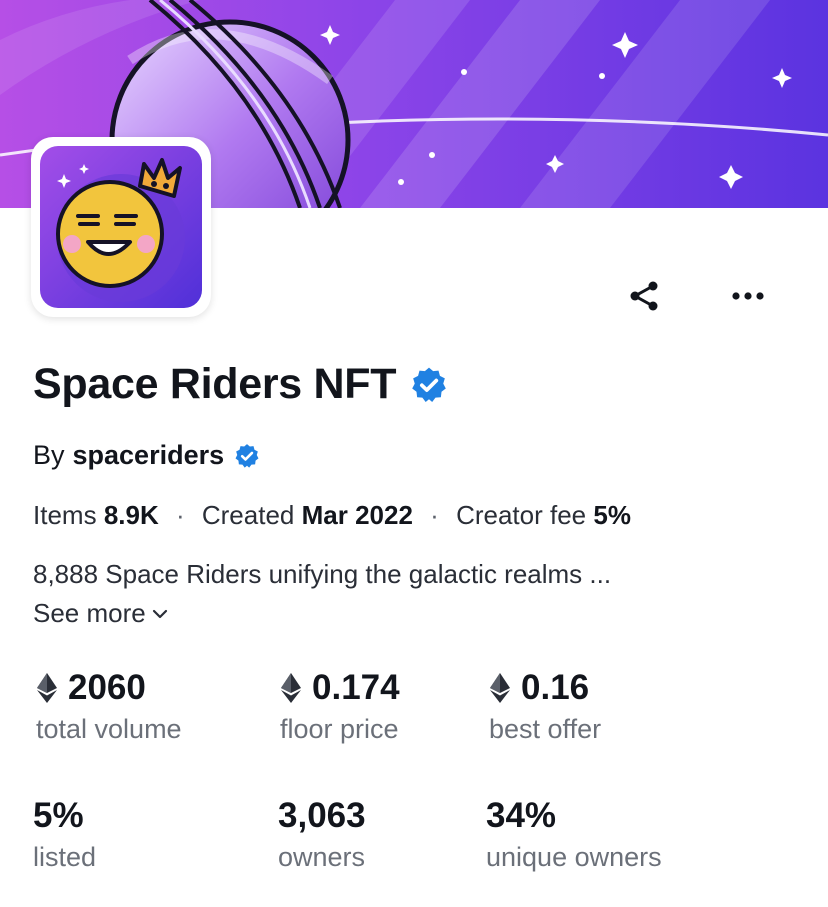  Describe the element at coordinates (357, 515) in the screenshot. I see `created-value: Mar 2022` at that location.